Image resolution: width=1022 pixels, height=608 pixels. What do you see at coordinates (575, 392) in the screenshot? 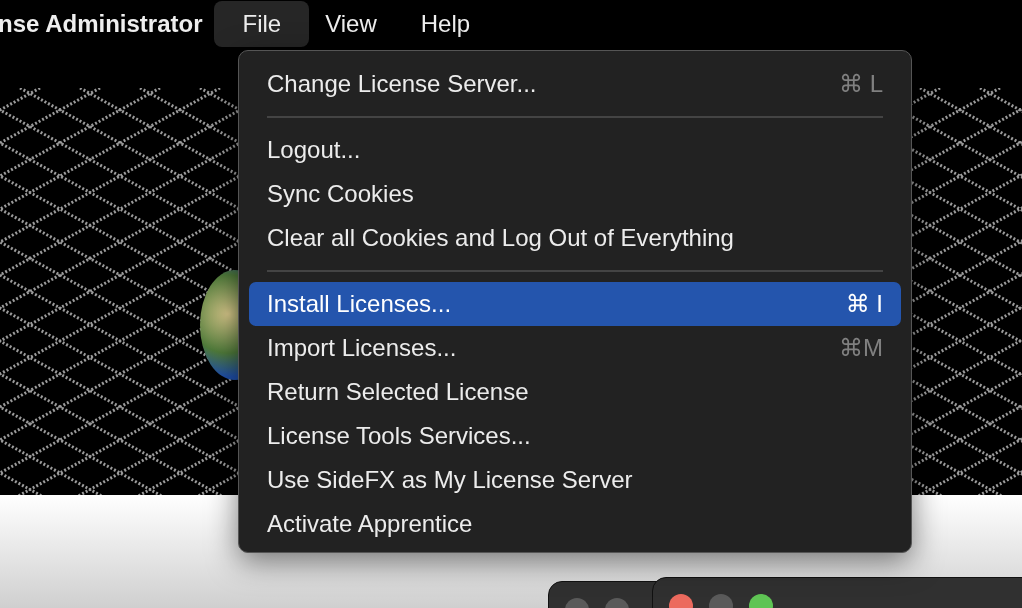
I see `menu-item: Return Selected License` at bounding box center [575, 392].